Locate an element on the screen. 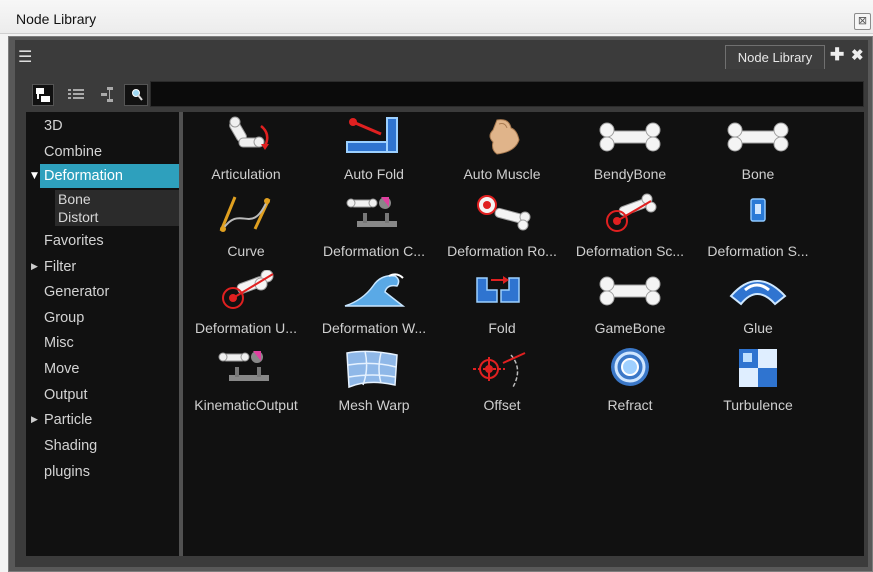  sidebar-item-generator: Generator is located at coordinates (102, 292).